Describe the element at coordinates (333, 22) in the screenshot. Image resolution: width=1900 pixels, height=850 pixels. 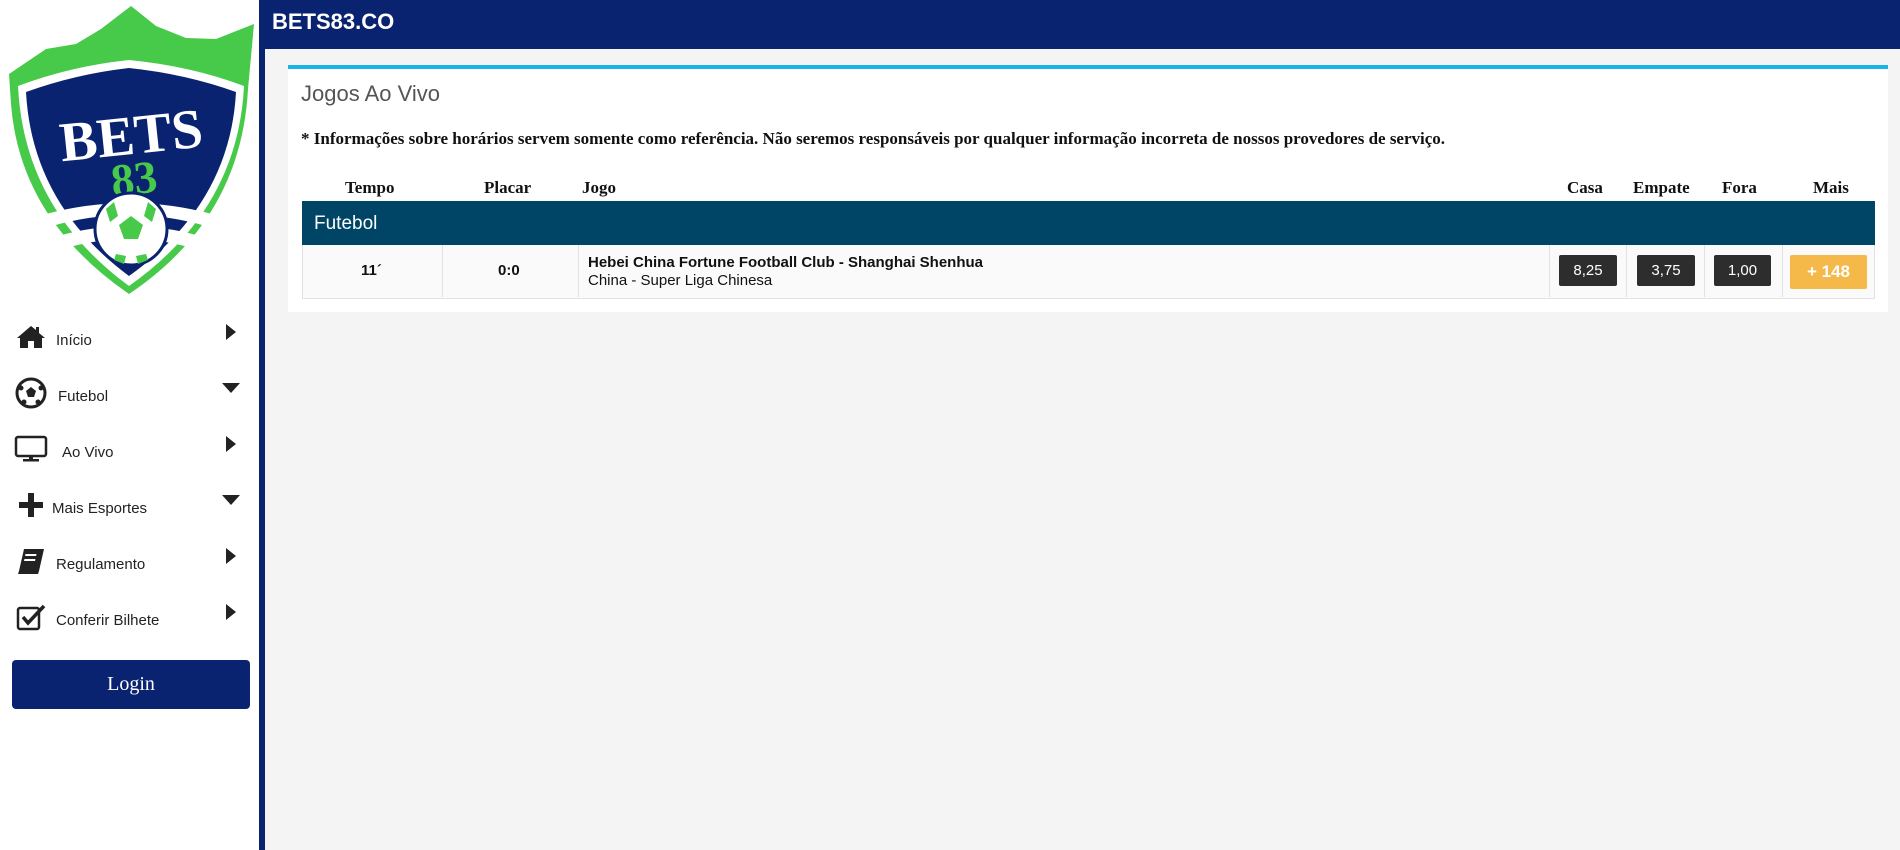
I see `brand-title: BETS83.CO` at that location.